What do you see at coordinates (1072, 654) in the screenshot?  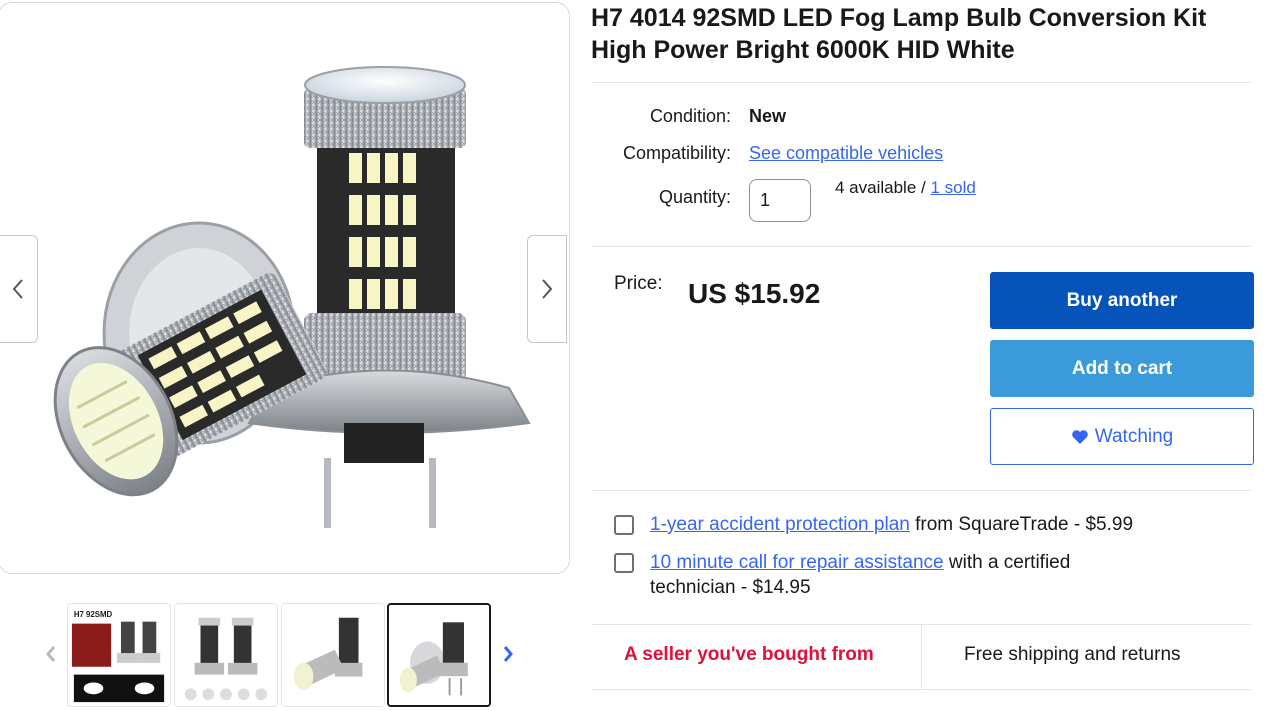 I see `shipping-badge: Free shipping and returns` at bounding box center [1072, 654].